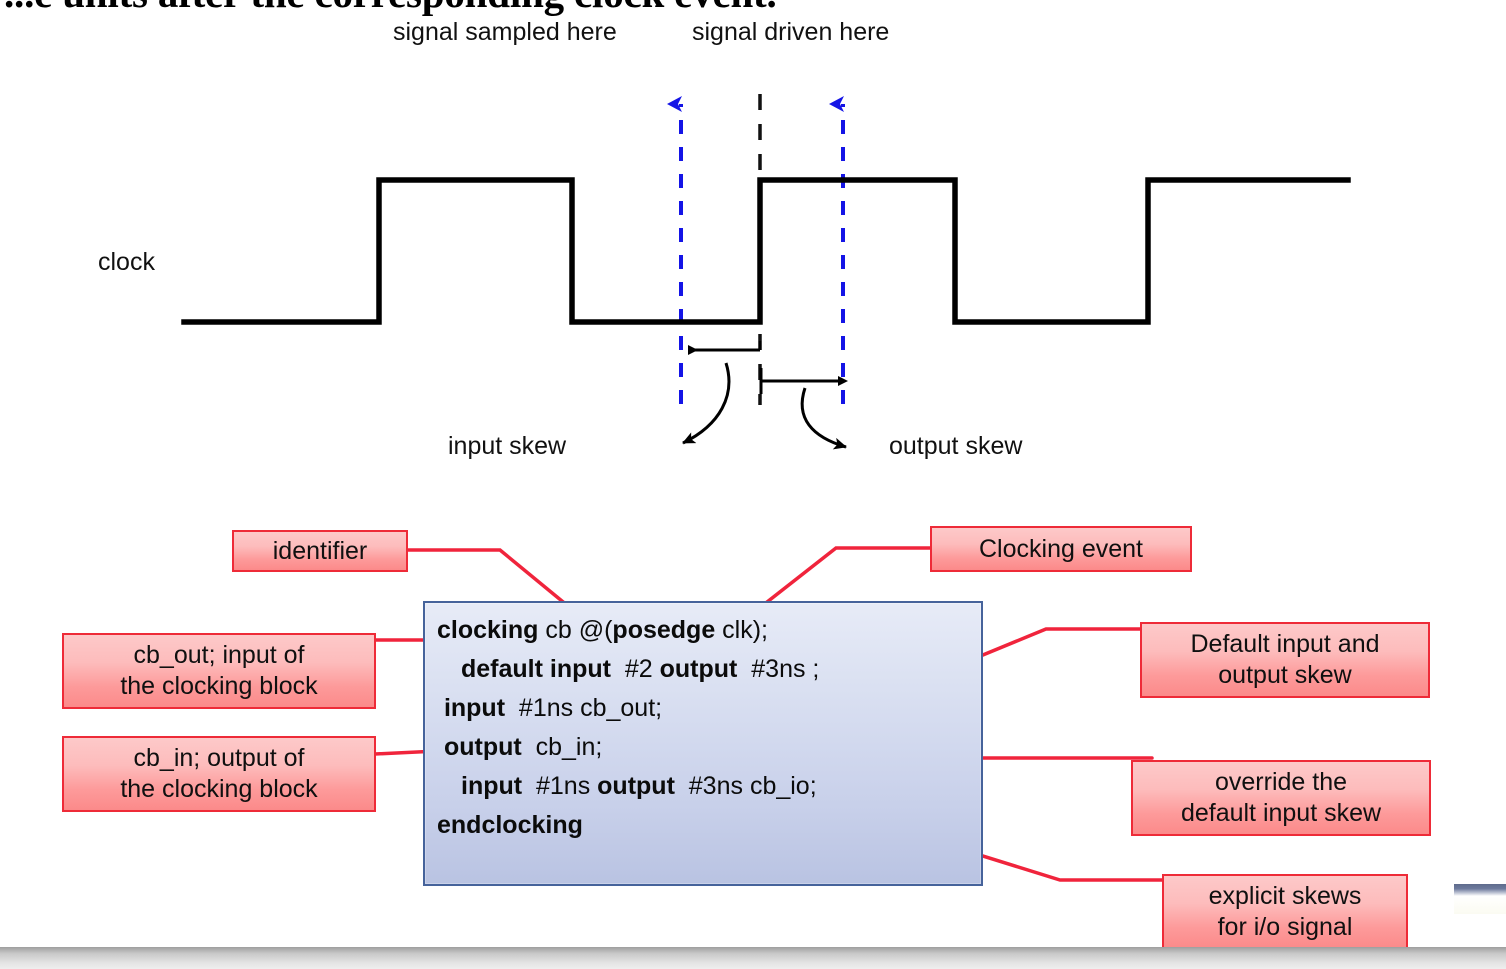  I want to click on callout-clocking-event-label: Clocking event, so click(1061, 548).